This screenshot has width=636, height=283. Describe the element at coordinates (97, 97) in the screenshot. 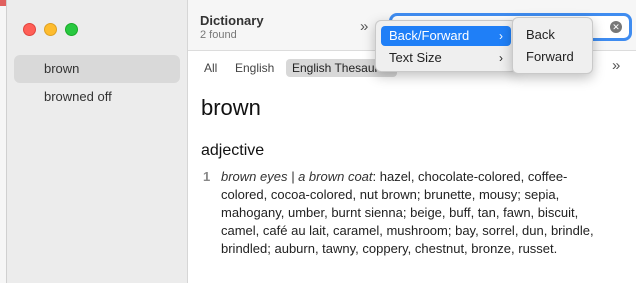

I see `sidebar-item-browned-off: browned off` at that location.